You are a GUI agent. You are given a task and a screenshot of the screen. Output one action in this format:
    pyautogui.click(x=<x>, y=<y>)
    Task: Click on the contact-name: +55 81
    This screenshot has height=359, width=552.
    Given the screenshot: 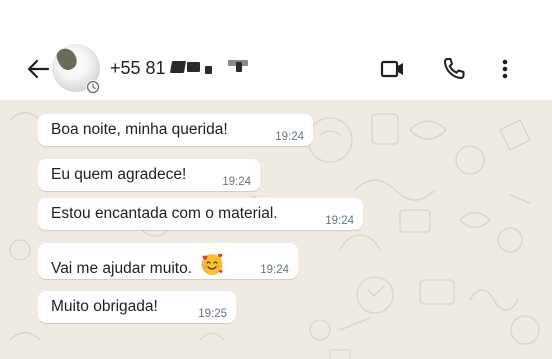 What is the action you would take?
    pyautogui.click(x=138, y=68)
    